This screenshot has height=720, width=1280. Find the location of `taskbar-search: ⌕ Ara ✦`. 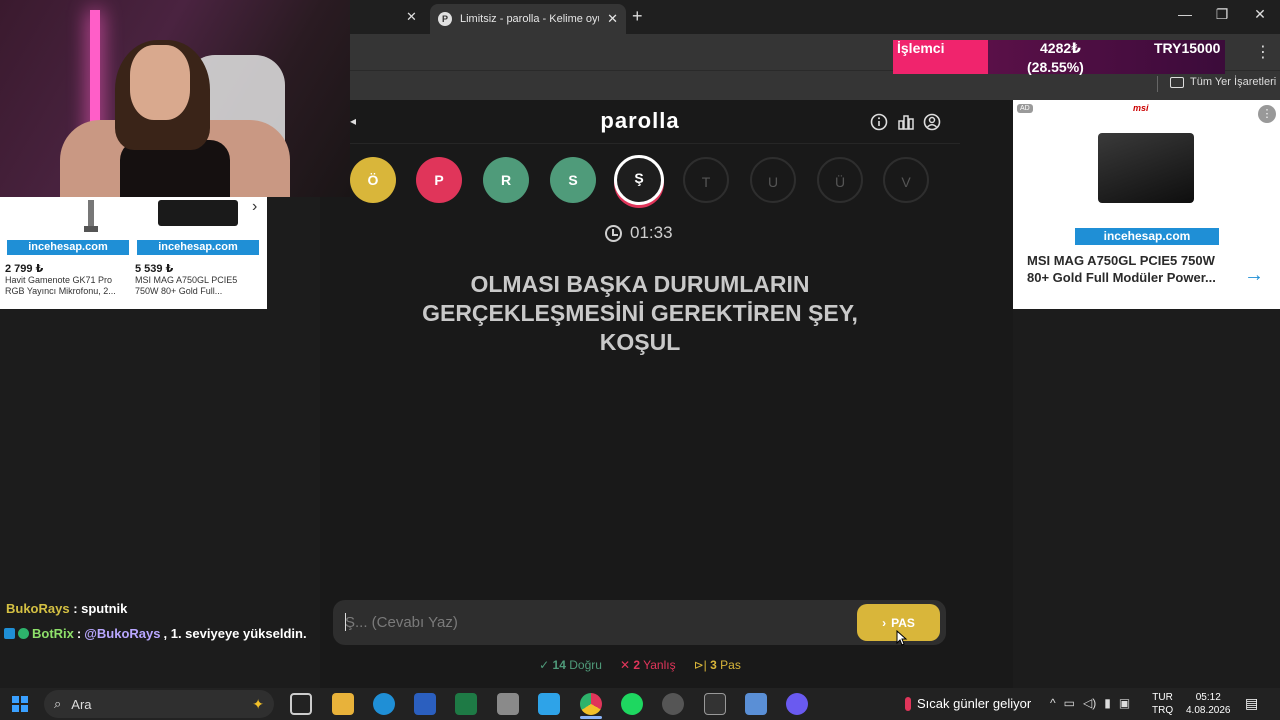

taskbar-search: ⌕ Ara ✦ is located at coordinates (159, 704).